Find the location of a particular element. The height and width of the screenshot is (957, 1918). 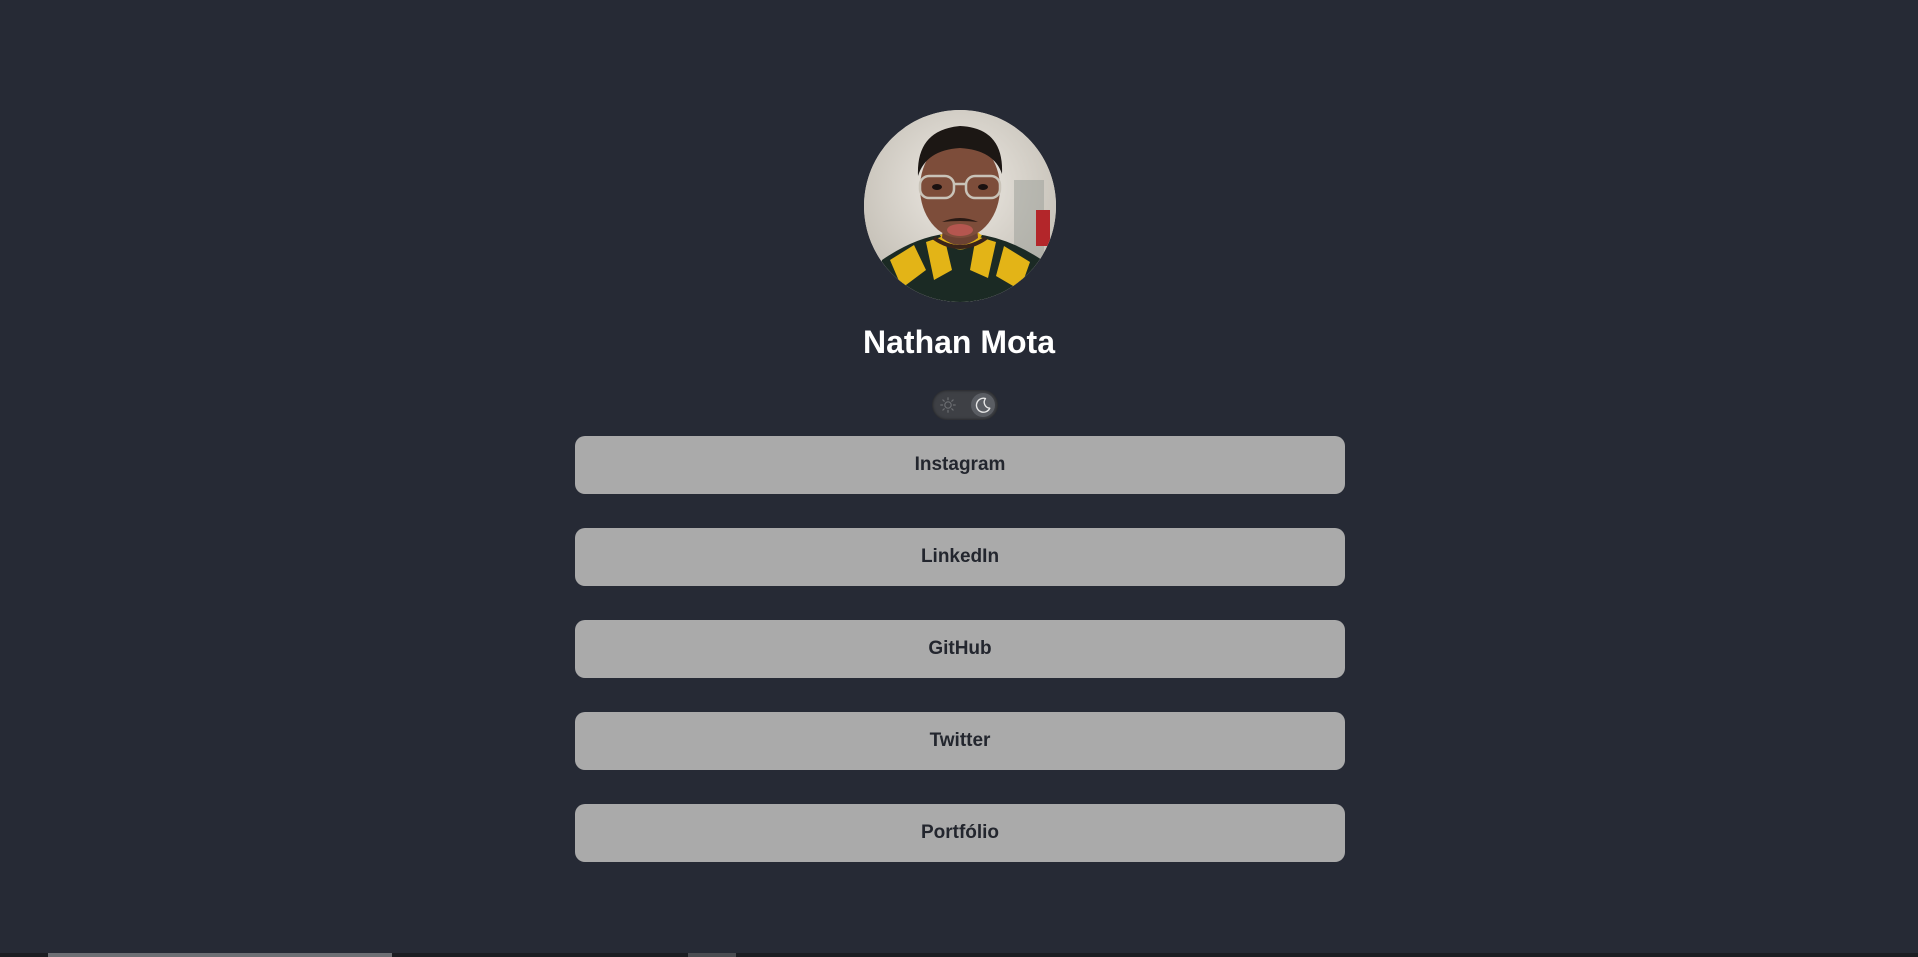

avatar-photo is located at coordinates (960, 206).